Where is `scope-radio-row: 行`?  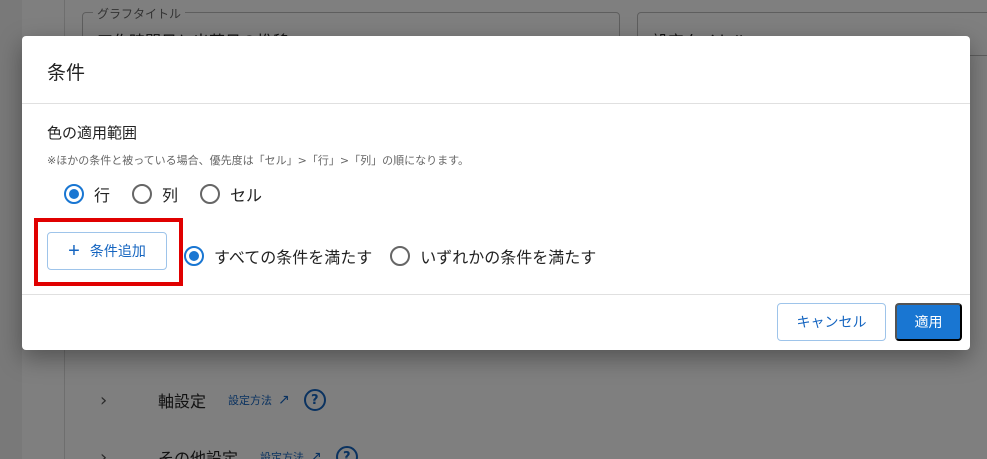 scope-radio-row: 行 is located at coordinates (87, 194).